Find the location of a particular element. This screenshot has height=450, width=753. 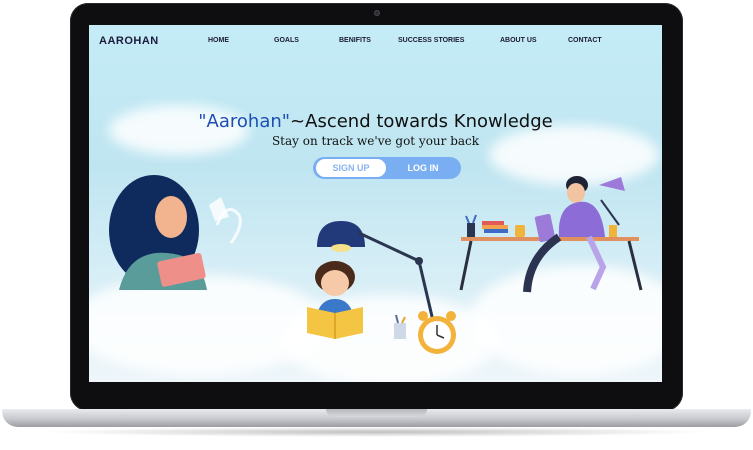

nav-item-home: HOME is located at coordinates (218, 40).